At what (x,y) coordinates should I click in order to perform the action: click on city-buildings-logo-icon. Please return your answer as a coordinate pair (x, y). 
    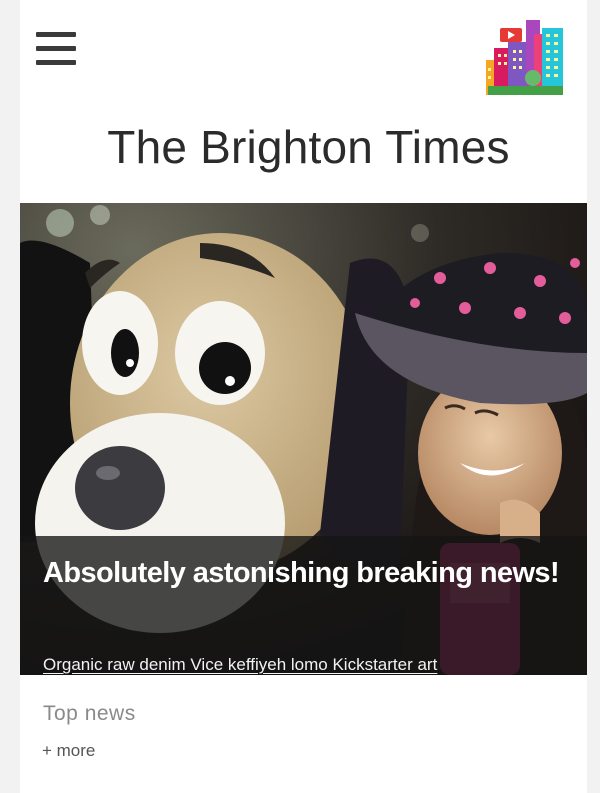
    Looking at the image, I should click on (524, 57).